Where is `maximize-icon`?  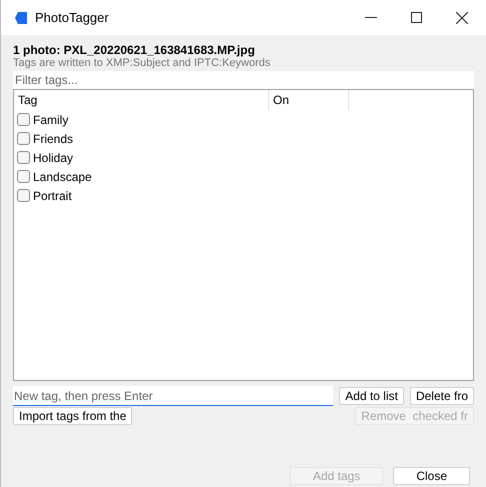 maximize-icon is located at coordinates (416, 17).